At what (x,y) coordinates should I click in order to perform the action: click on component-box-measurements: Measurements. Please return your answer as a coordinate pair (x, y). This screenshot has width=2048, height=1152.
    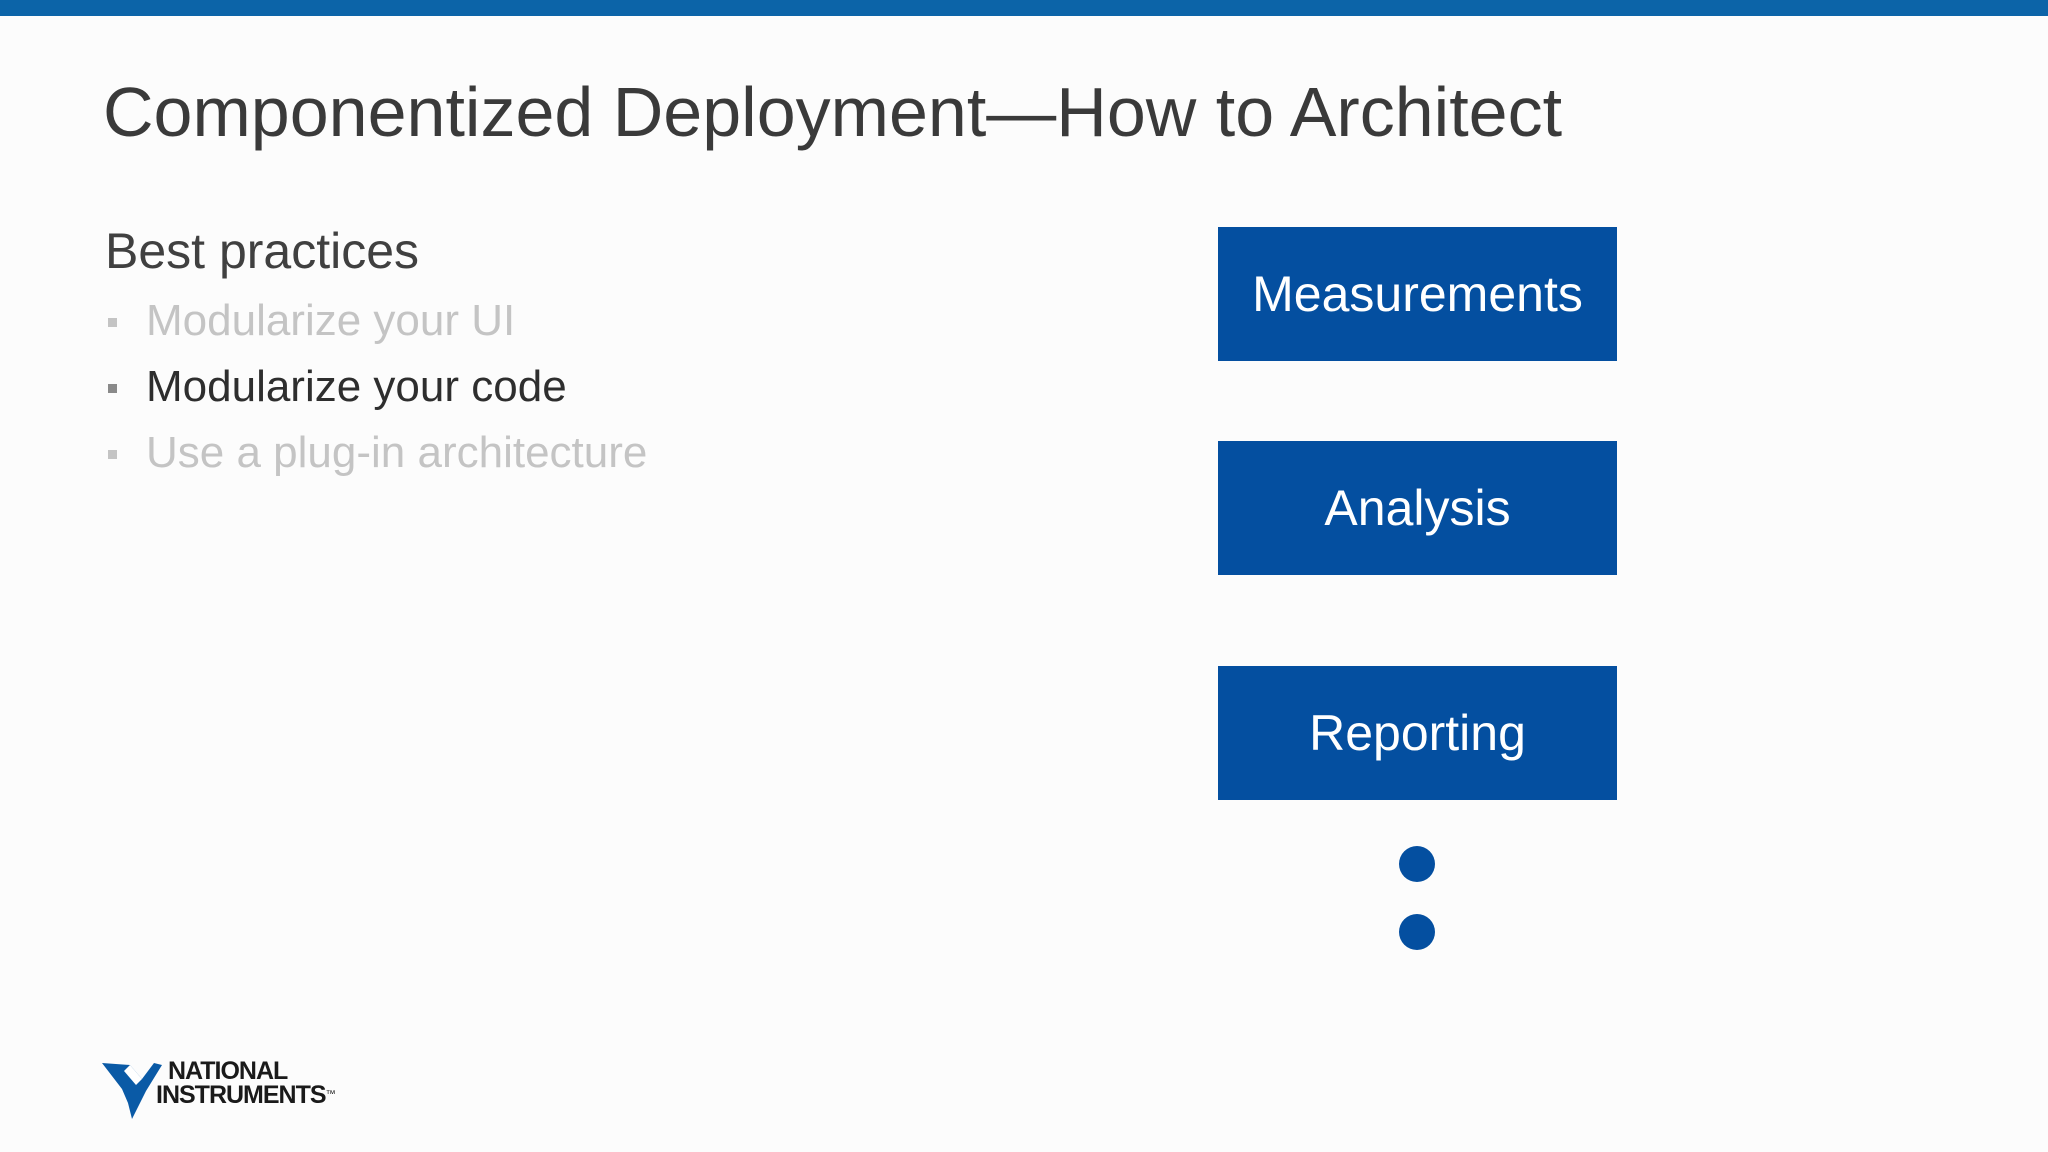
    Looking at the image, I should click on (1417, 294).